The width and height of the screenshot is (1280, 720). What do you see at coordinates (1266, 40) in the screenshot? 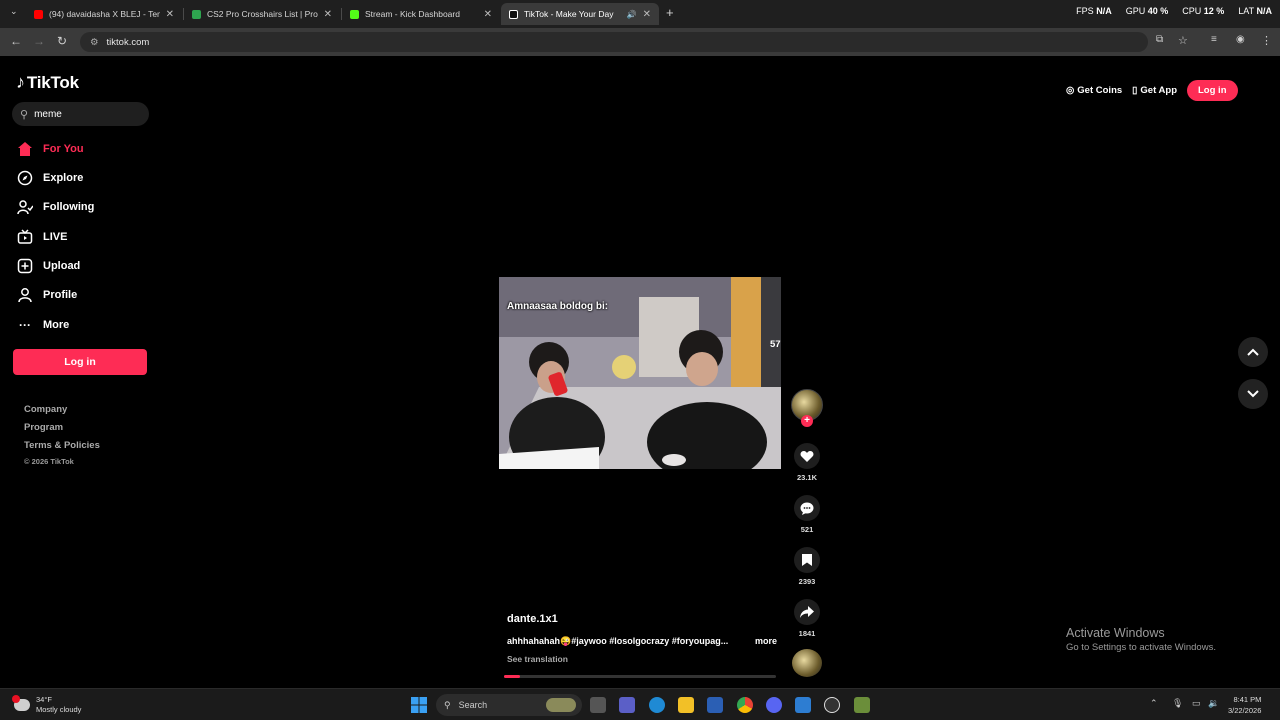
I see `menu-dots-icon: ⋮` at bounding box center [1266, 40].